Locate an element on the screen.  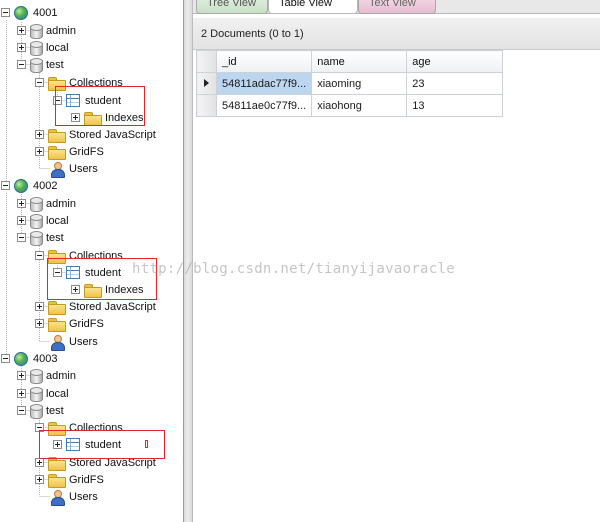
document-count-label: 2 Documents (0 to 1) is located at coordinates (252, 34).